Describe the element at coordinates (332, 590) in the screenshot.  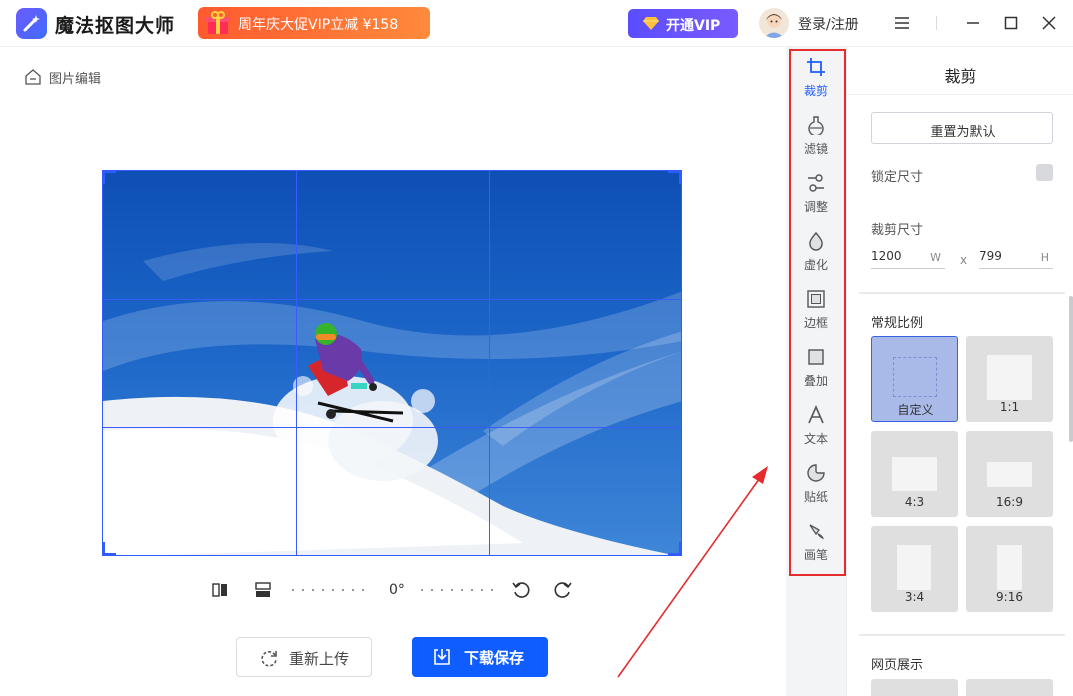
I see `rotation-slider-left` at that location.